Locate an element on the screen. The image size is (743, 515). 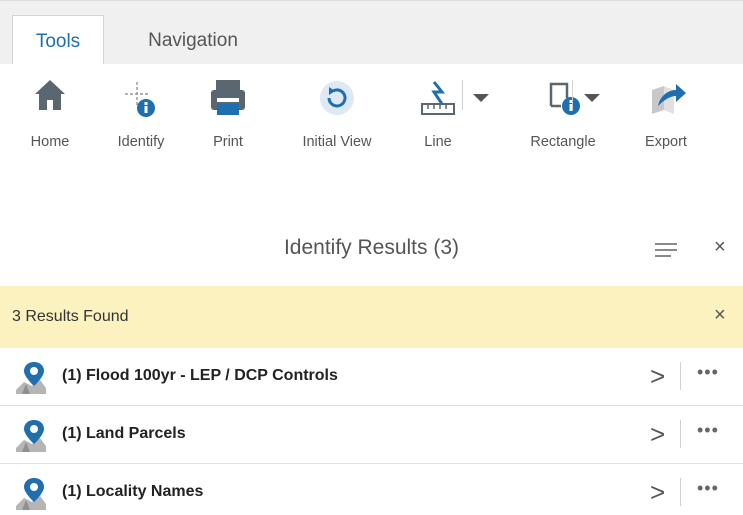
close-results-icon: × is located at coordinates (720, 247).